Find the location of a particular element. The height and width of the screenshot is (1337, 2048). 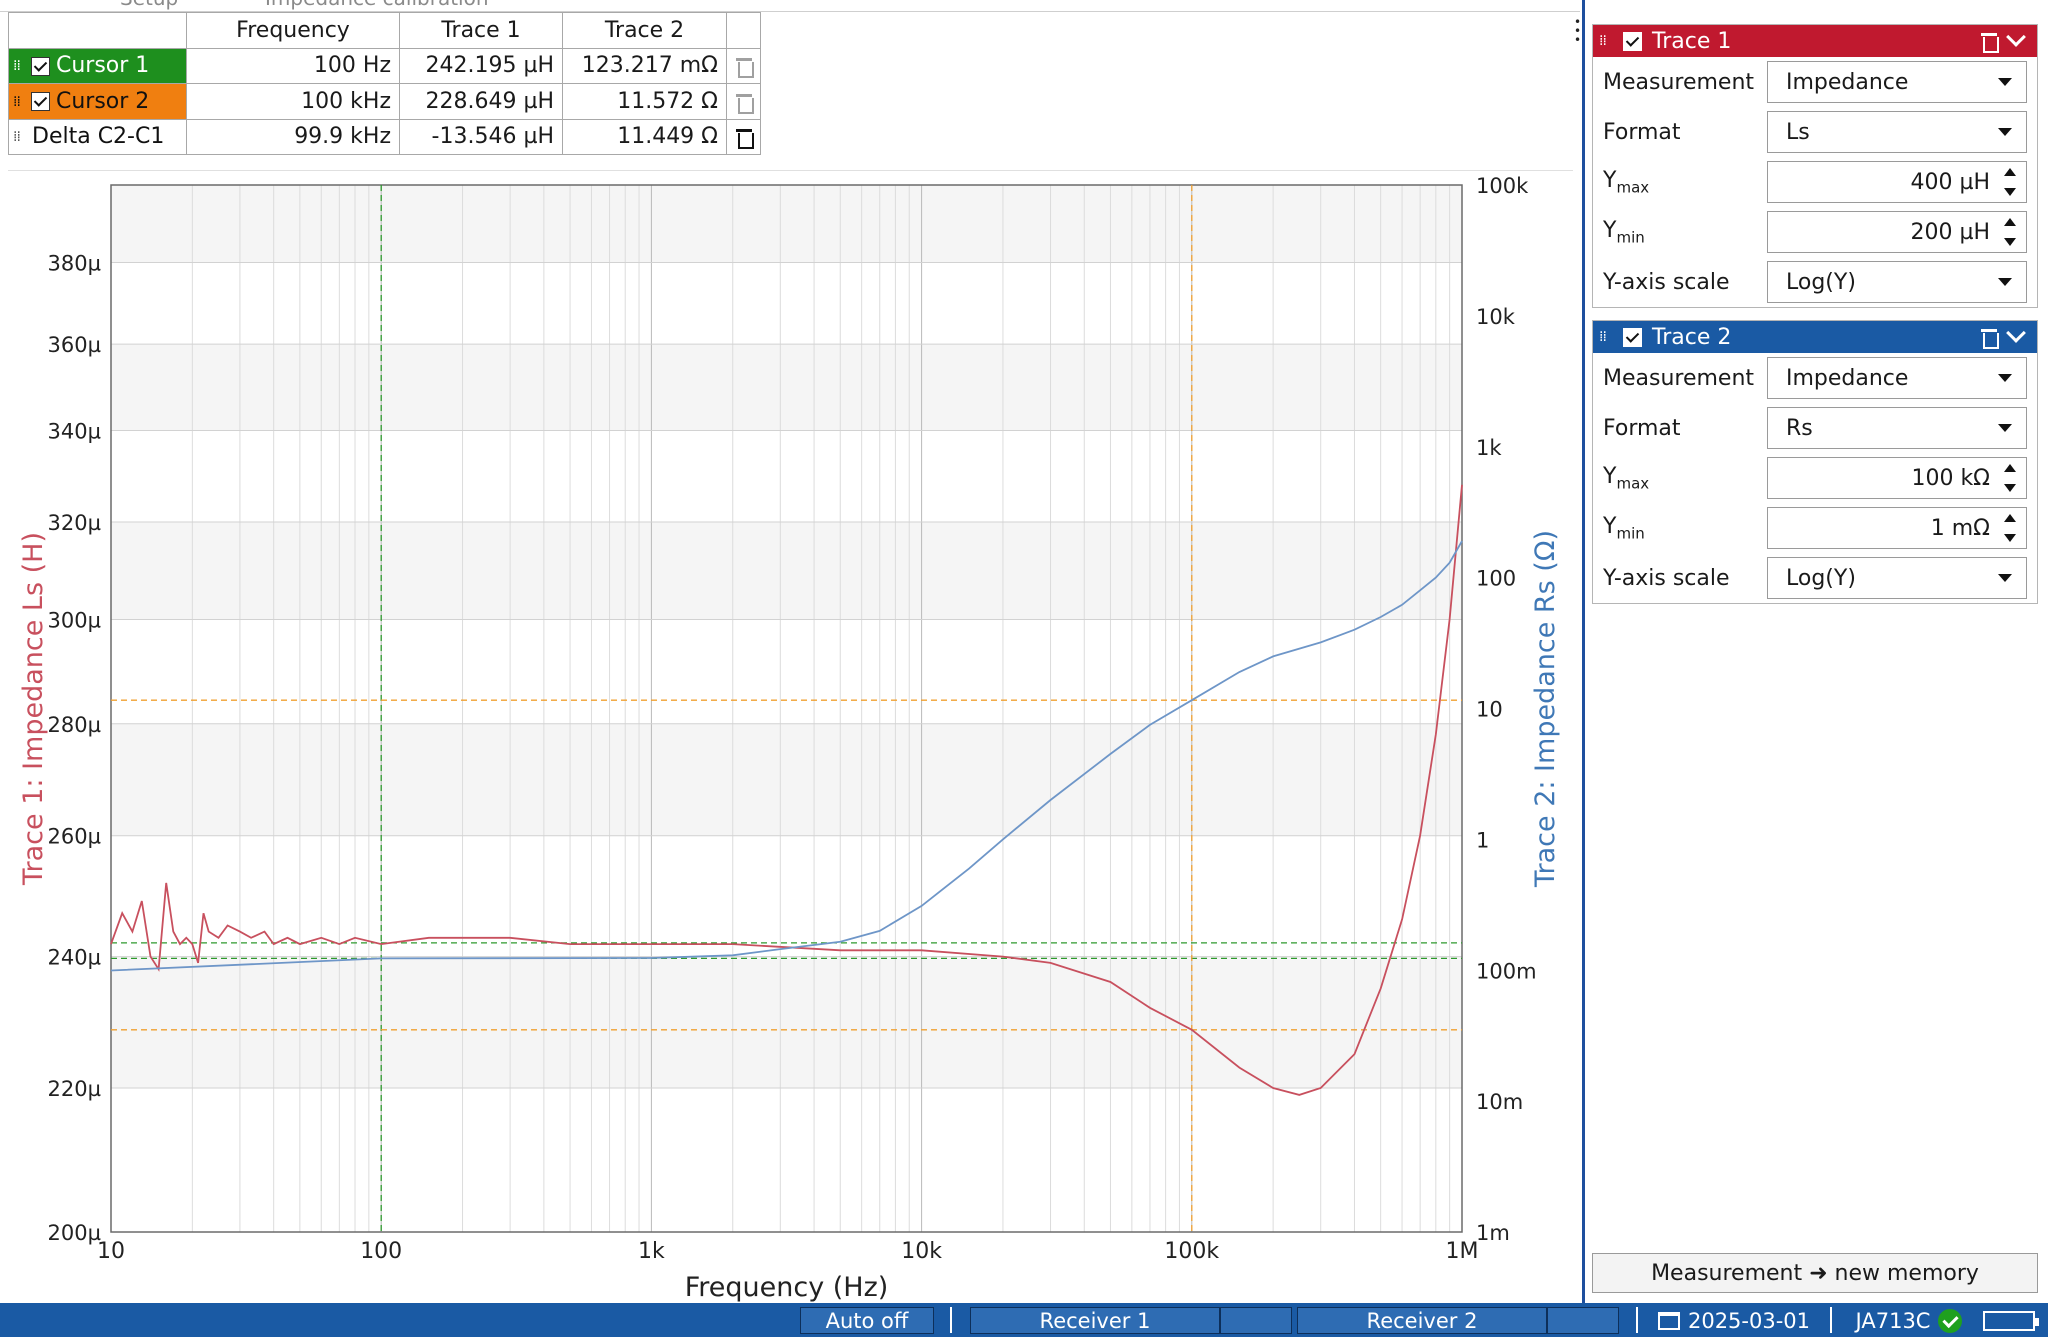

receiver2-indicator: Receiver 2 is located at coordinates (1422, 1320).